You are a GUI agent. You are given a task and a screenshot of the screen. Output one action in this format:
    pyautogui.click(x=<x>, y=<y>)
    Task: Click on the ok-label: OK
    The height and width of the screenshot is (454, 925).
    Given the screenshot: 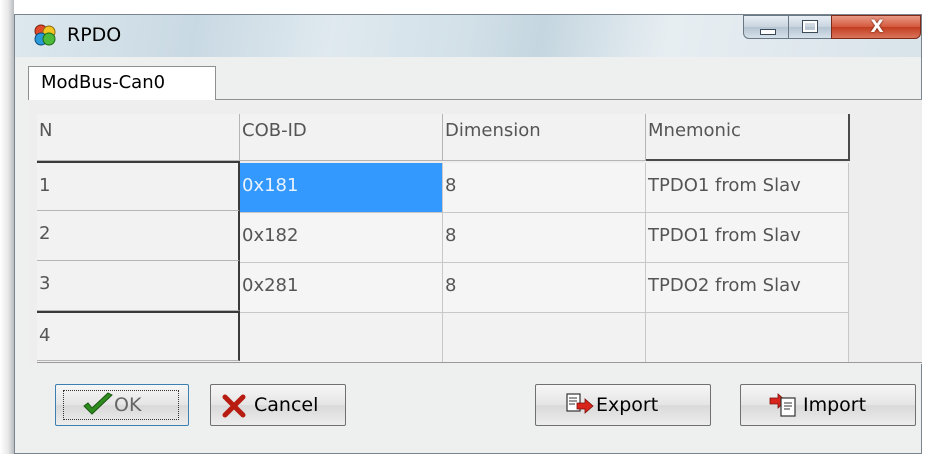 What is the action you would take?
    pyautogui.click(x=128, y=405)
    